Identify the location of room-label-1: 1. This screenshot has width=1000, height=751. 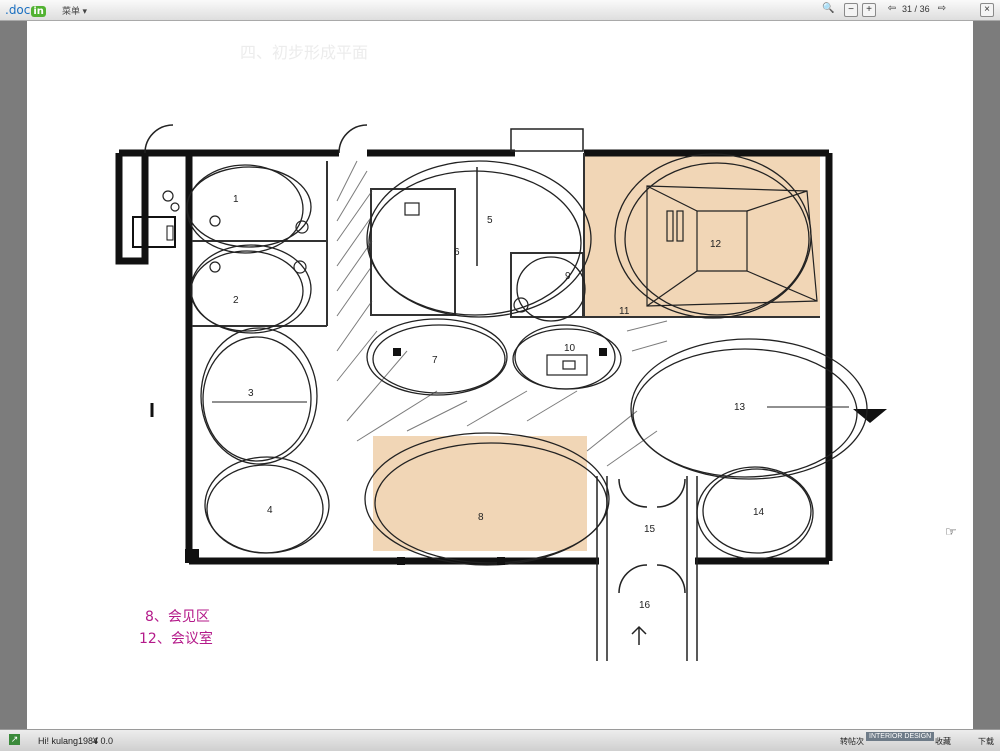
(236, 199).